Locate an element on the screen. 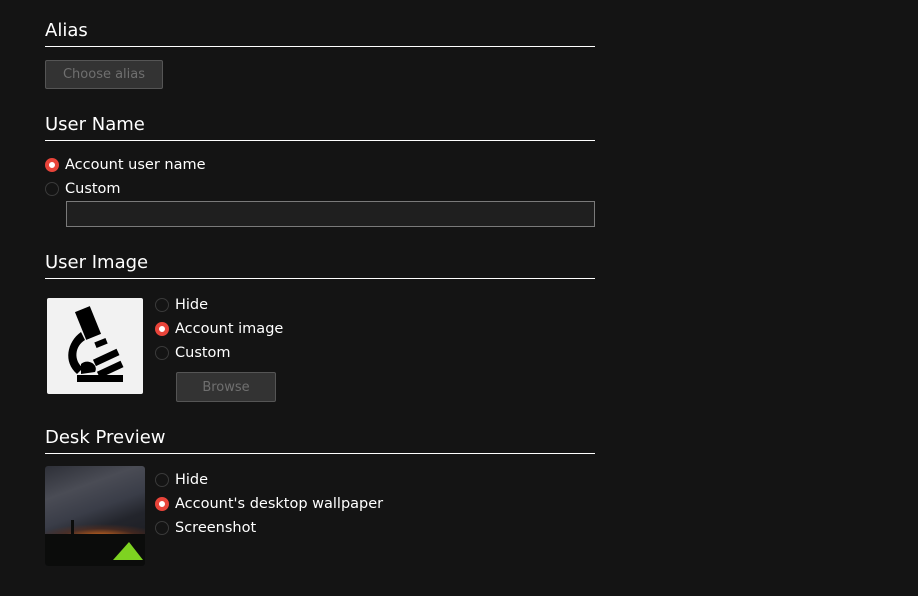  user-image-preview is located at coordinates (95, 346).